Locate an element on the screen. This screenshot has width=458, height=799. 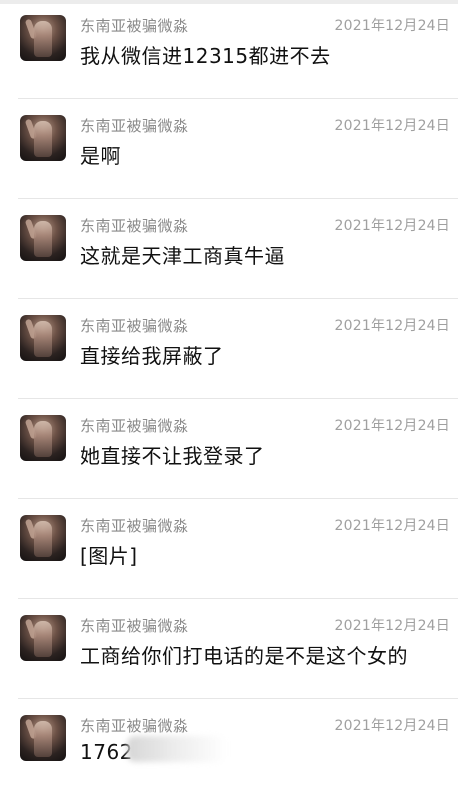
message-item: 东南亚被骗微淼 2021年12月24日 她直接不让我登录了 is located at coordinates (229, 449).